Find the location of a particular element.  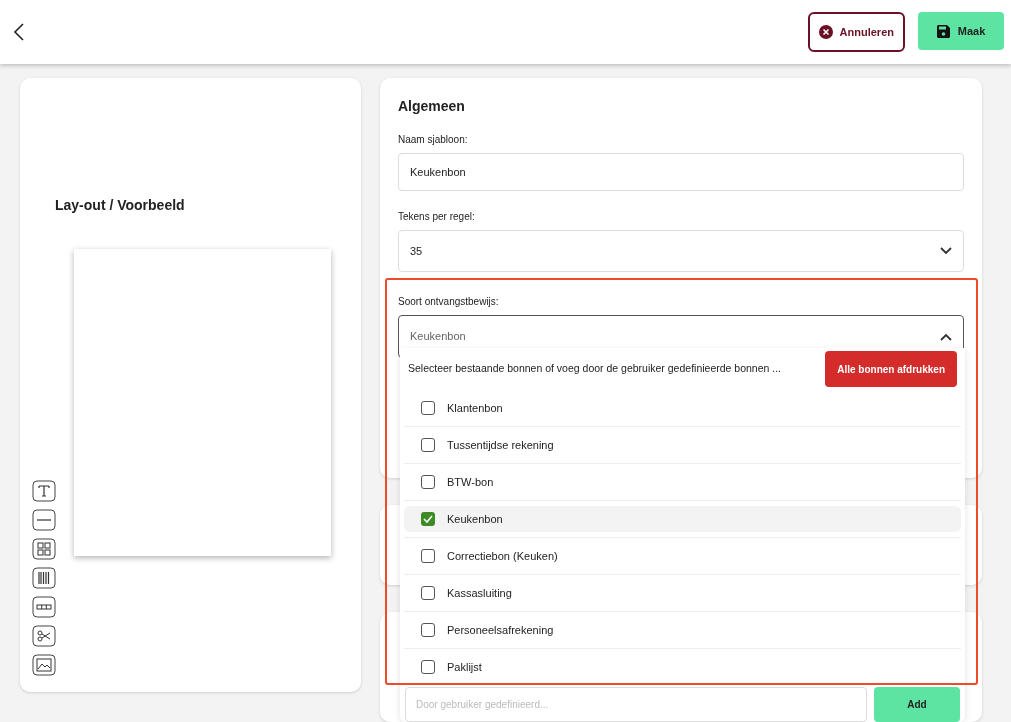

text-tool-icon is located at coordinates (44, 491).